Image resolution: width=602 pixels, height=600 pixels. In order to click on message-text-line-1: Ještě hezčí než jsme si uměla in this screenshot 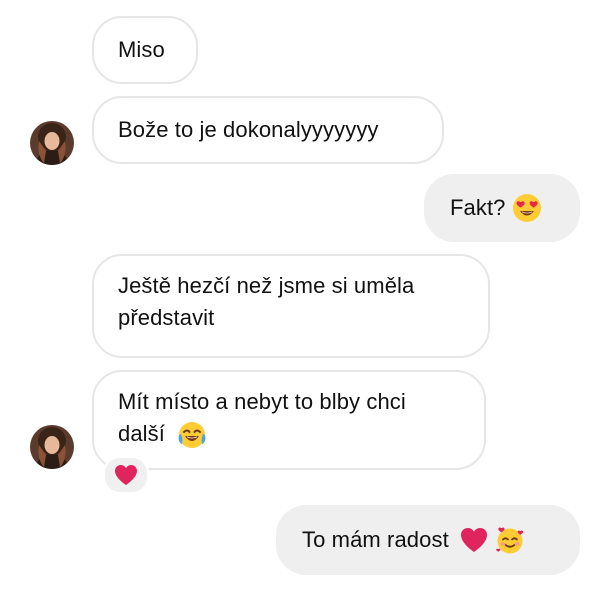, I will do `click(266, 285)`.